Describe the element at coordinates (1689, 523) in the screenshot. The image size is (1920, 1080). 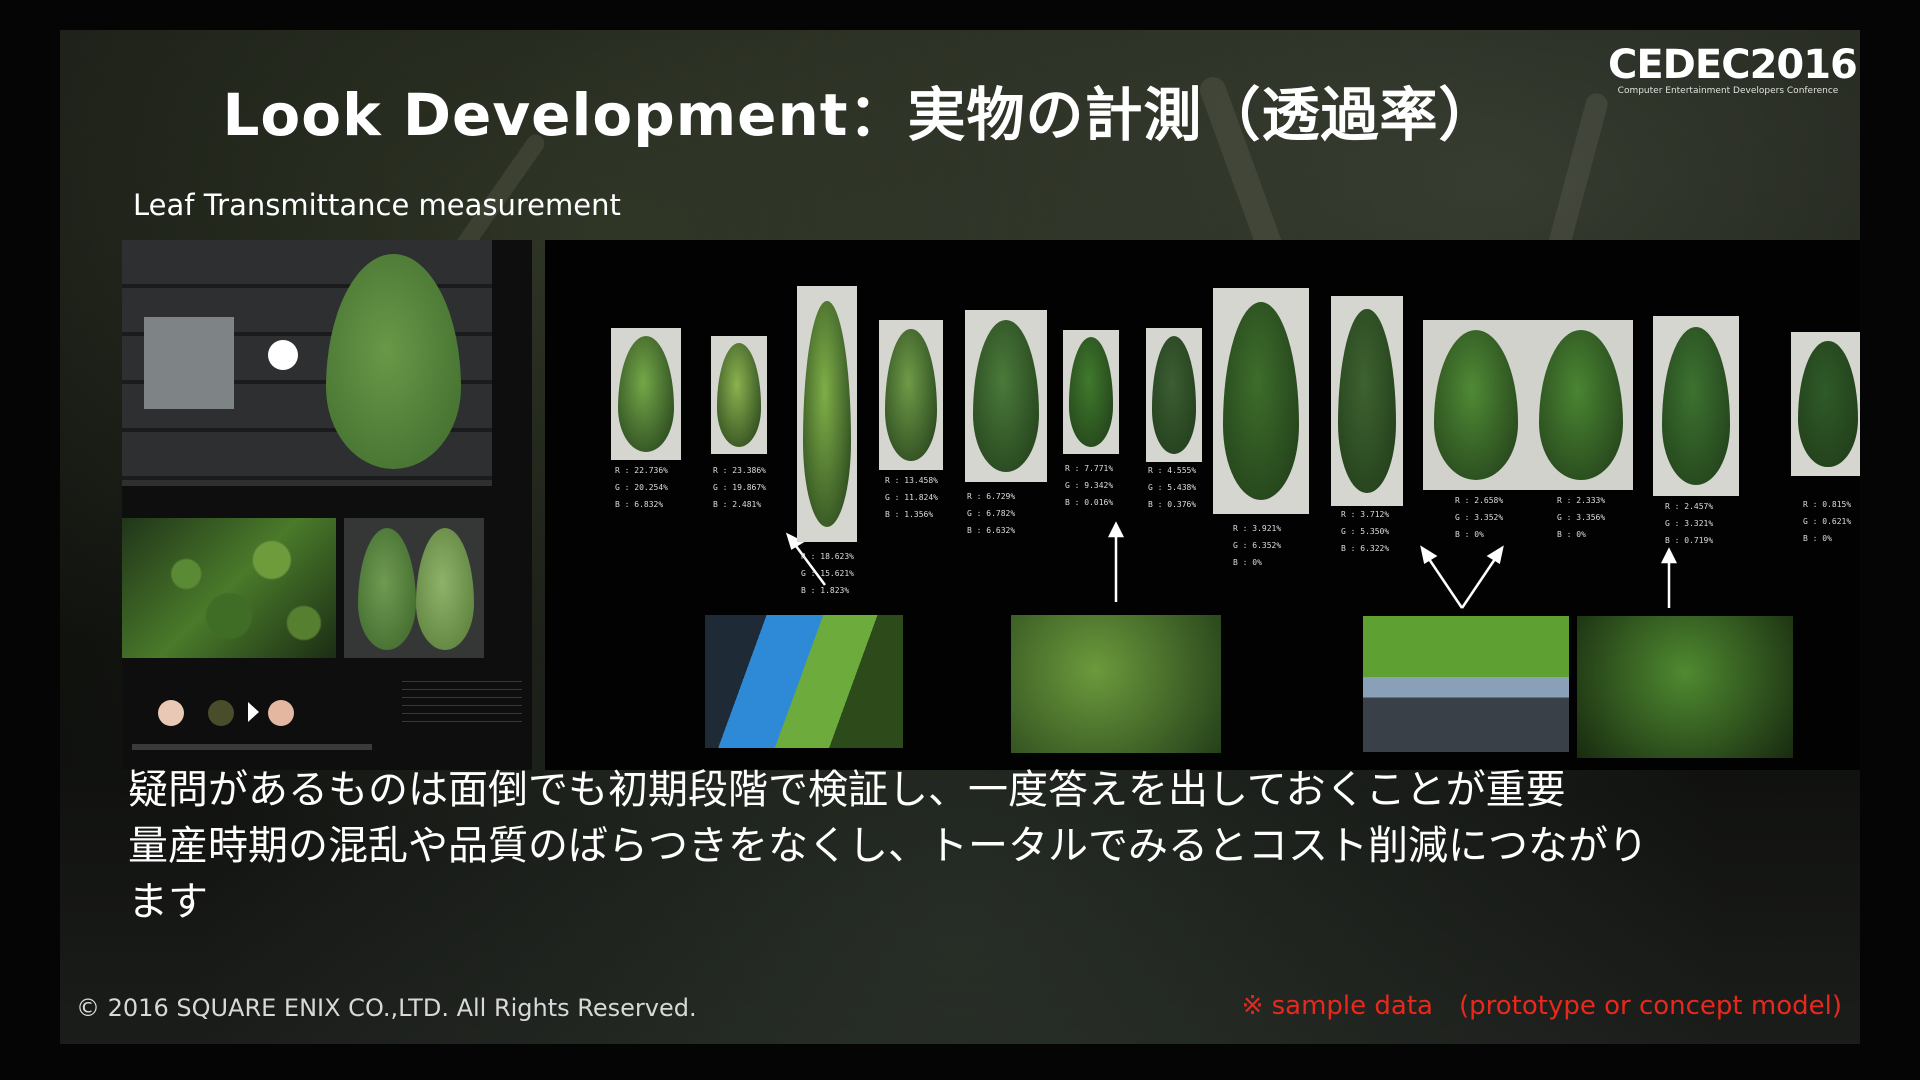
I see `transmittance-label: R : 2.457% G : 3.321% B : 0.719%` at that location.